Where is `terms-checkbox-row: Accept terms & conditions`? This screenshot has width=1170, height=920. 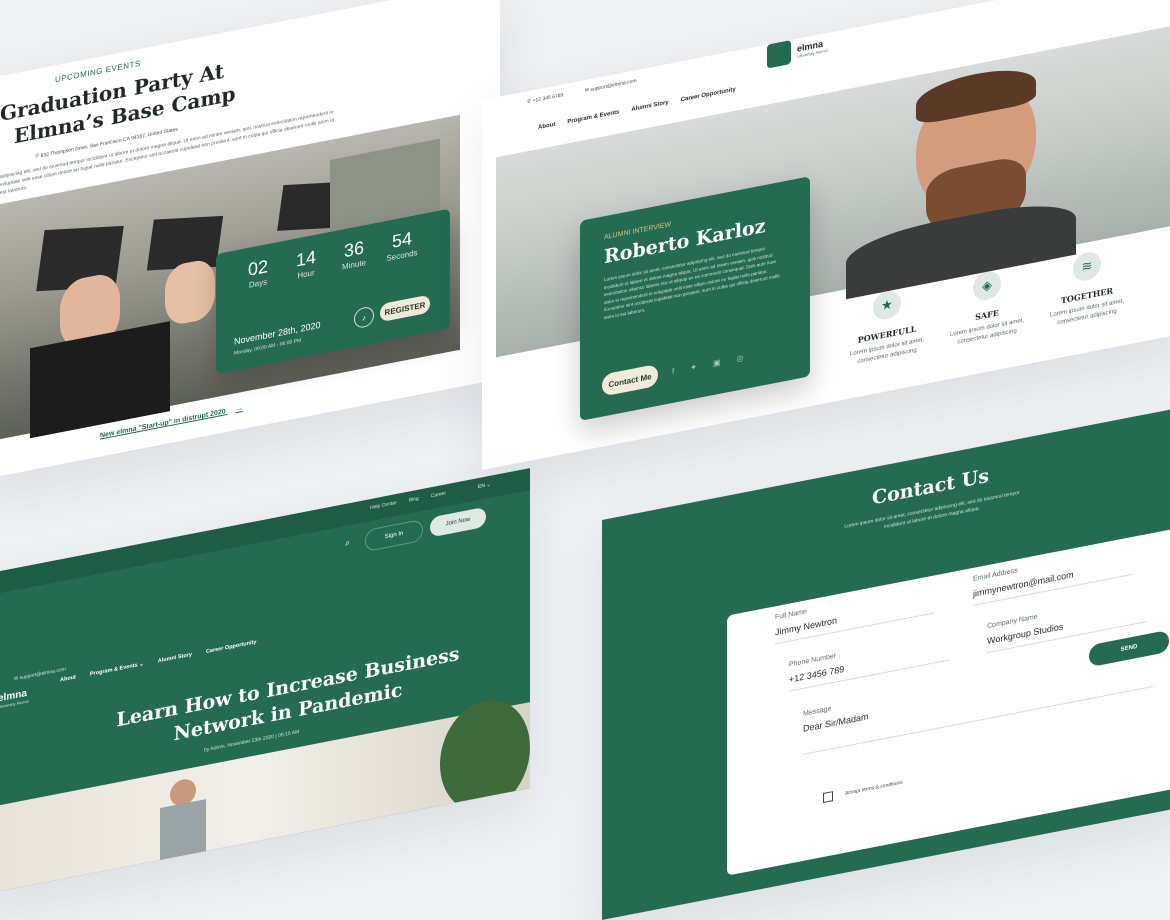
terms-checkbox-row: Accept terms & conditions is located at coordinates (863, 791).